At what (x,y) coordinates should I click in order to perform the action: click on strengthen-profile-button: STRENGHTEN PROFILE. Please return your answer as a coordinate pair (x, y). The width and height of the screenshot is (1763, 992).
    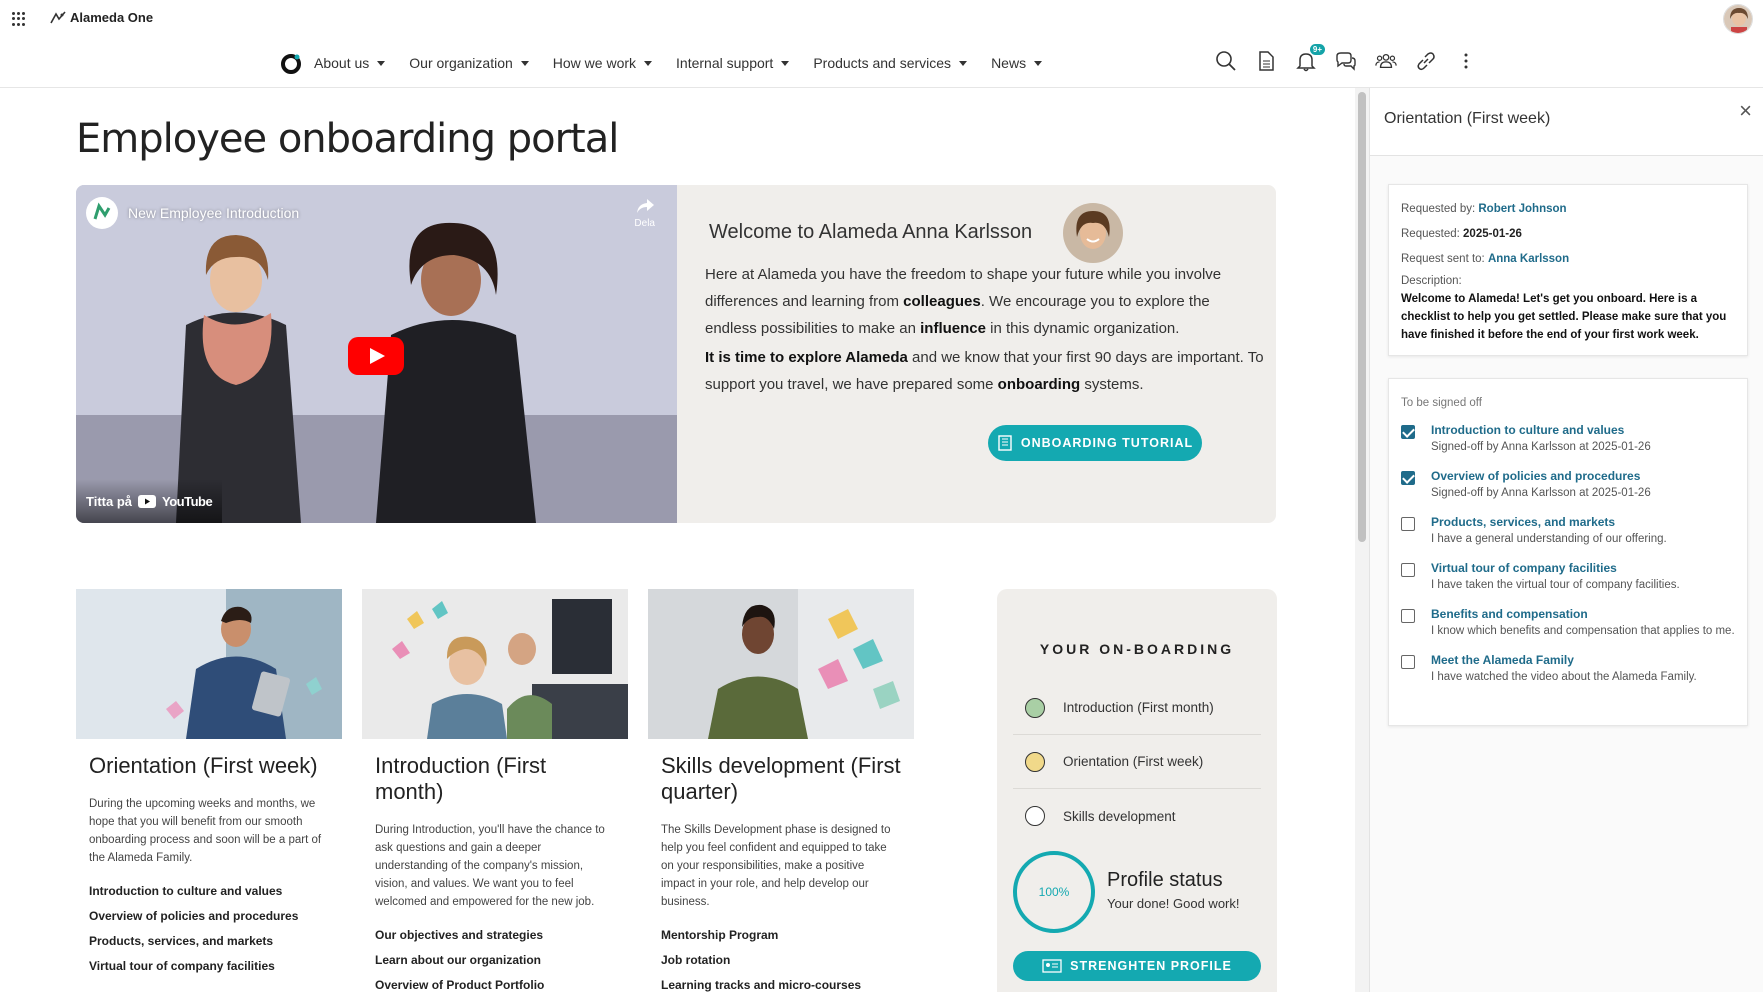
    Looking at the image, I should click on (1137, 966).